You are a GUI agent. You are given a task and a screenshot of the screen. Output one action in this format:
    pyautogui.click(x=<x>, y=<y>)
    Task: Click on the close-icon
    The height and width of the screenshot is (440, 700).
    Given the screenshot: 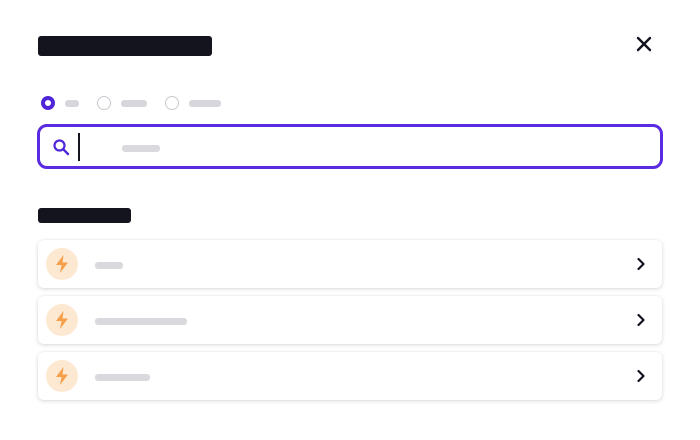 What is the action you would take?
    pyautogui.click(x=644, y=44)
    